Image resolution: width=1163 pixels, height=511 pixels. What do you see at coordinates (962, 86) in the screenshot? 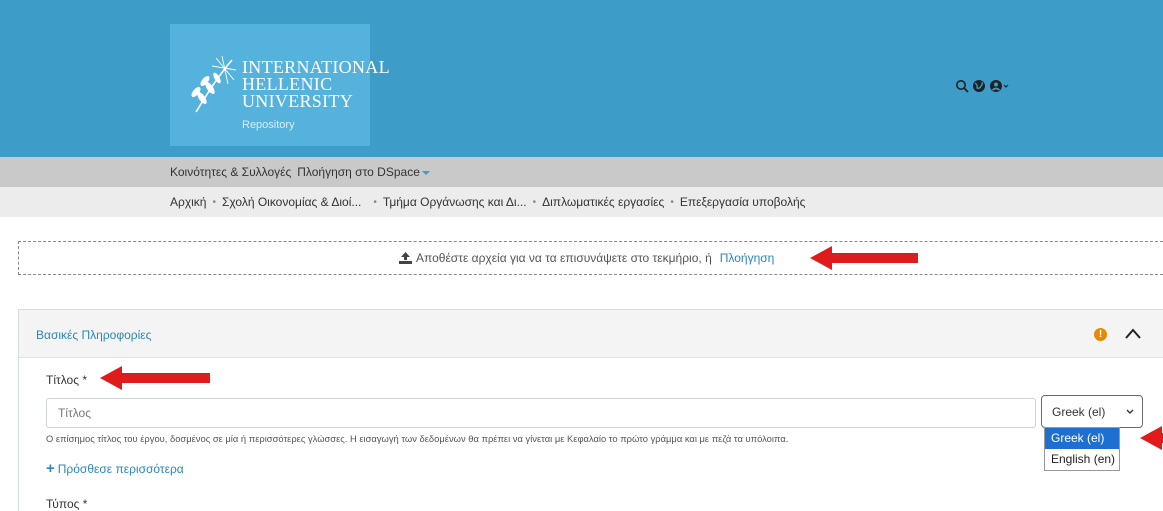
I see `search-icon` at bounding box center [962, 86].